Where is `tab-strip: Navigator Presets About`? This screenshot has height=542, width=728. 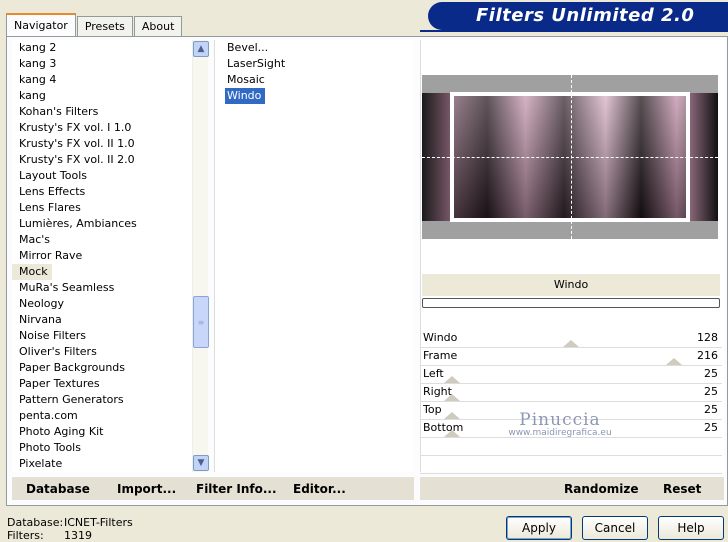
tab-strip: Navigator Presets About is located at coordinates (94, 24).